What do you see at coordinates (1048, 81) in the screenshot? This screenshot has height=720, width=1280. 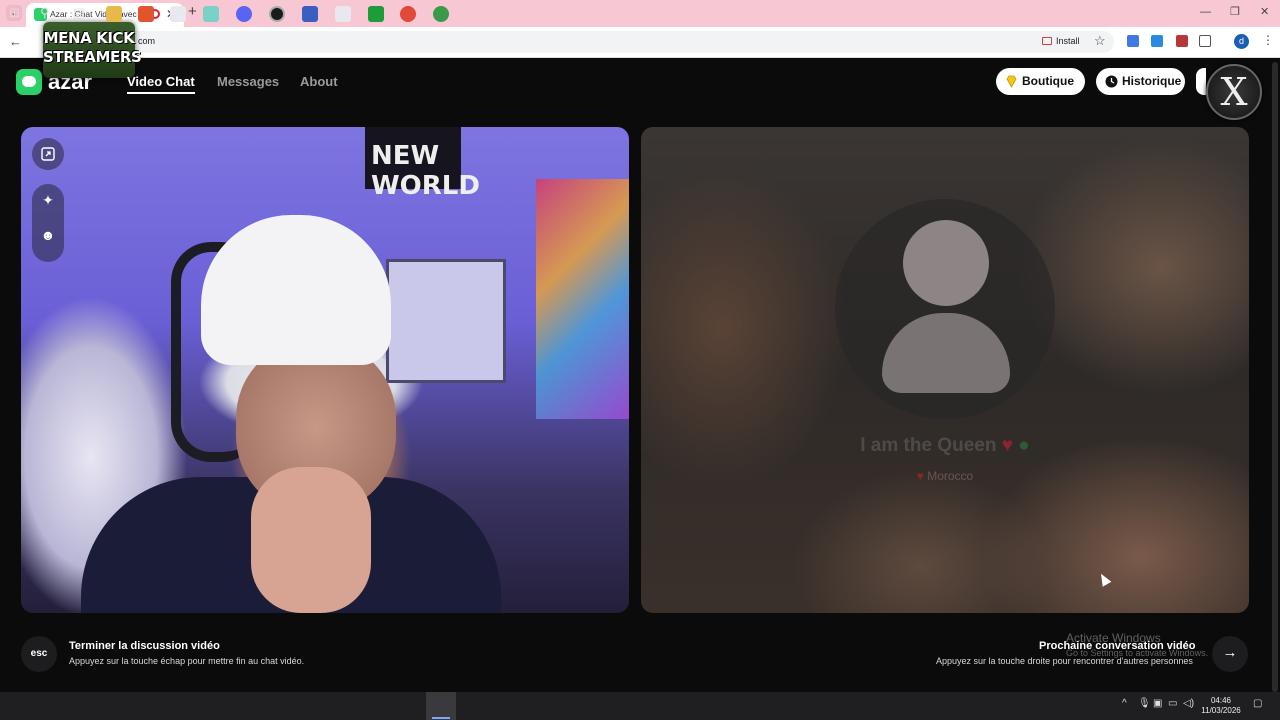 I see `boutique-label: Boutique` at bounding box center [1048, 81].